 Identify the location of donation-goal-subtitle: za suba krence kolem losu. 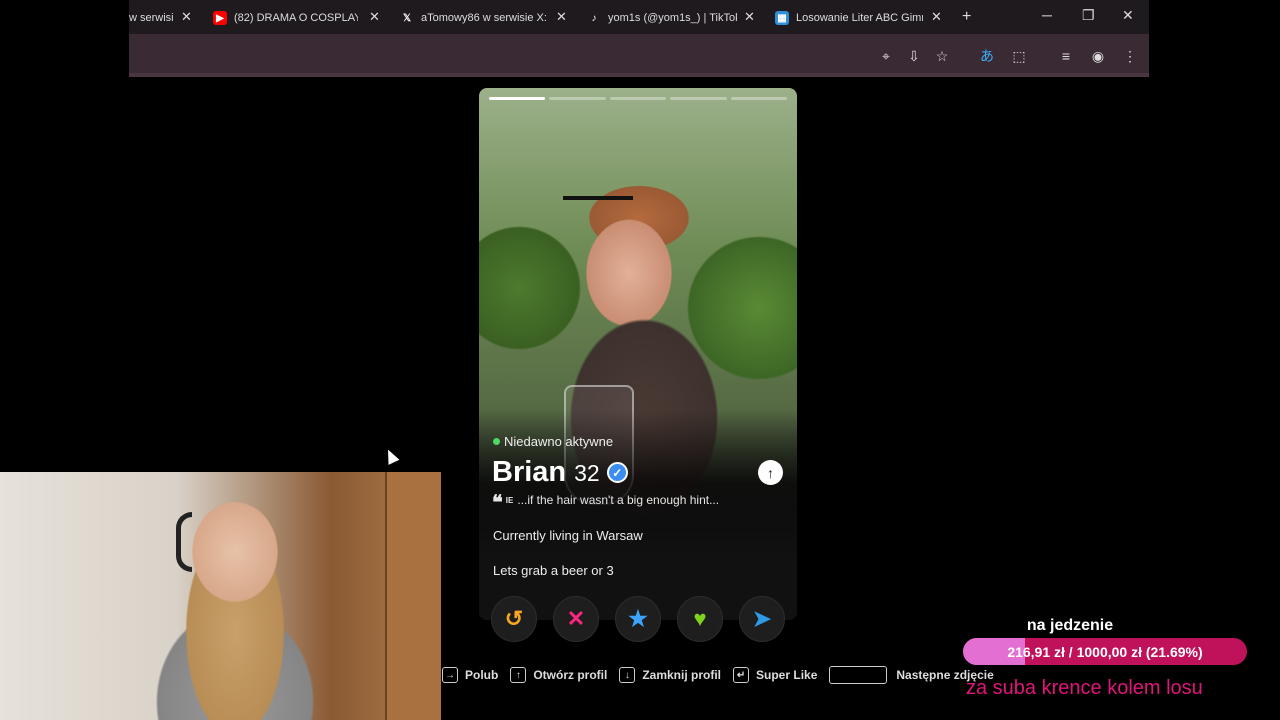
(1084, 688).